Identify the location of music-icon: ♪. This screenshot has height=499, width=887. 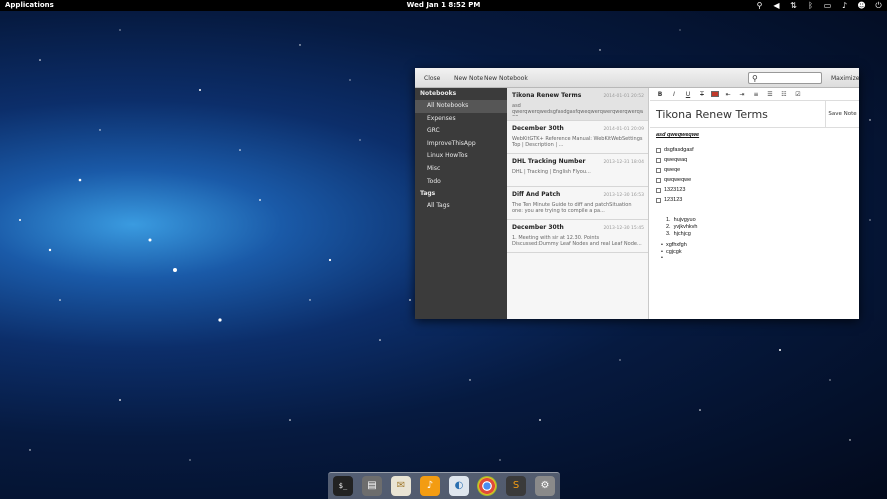
(430, 486).